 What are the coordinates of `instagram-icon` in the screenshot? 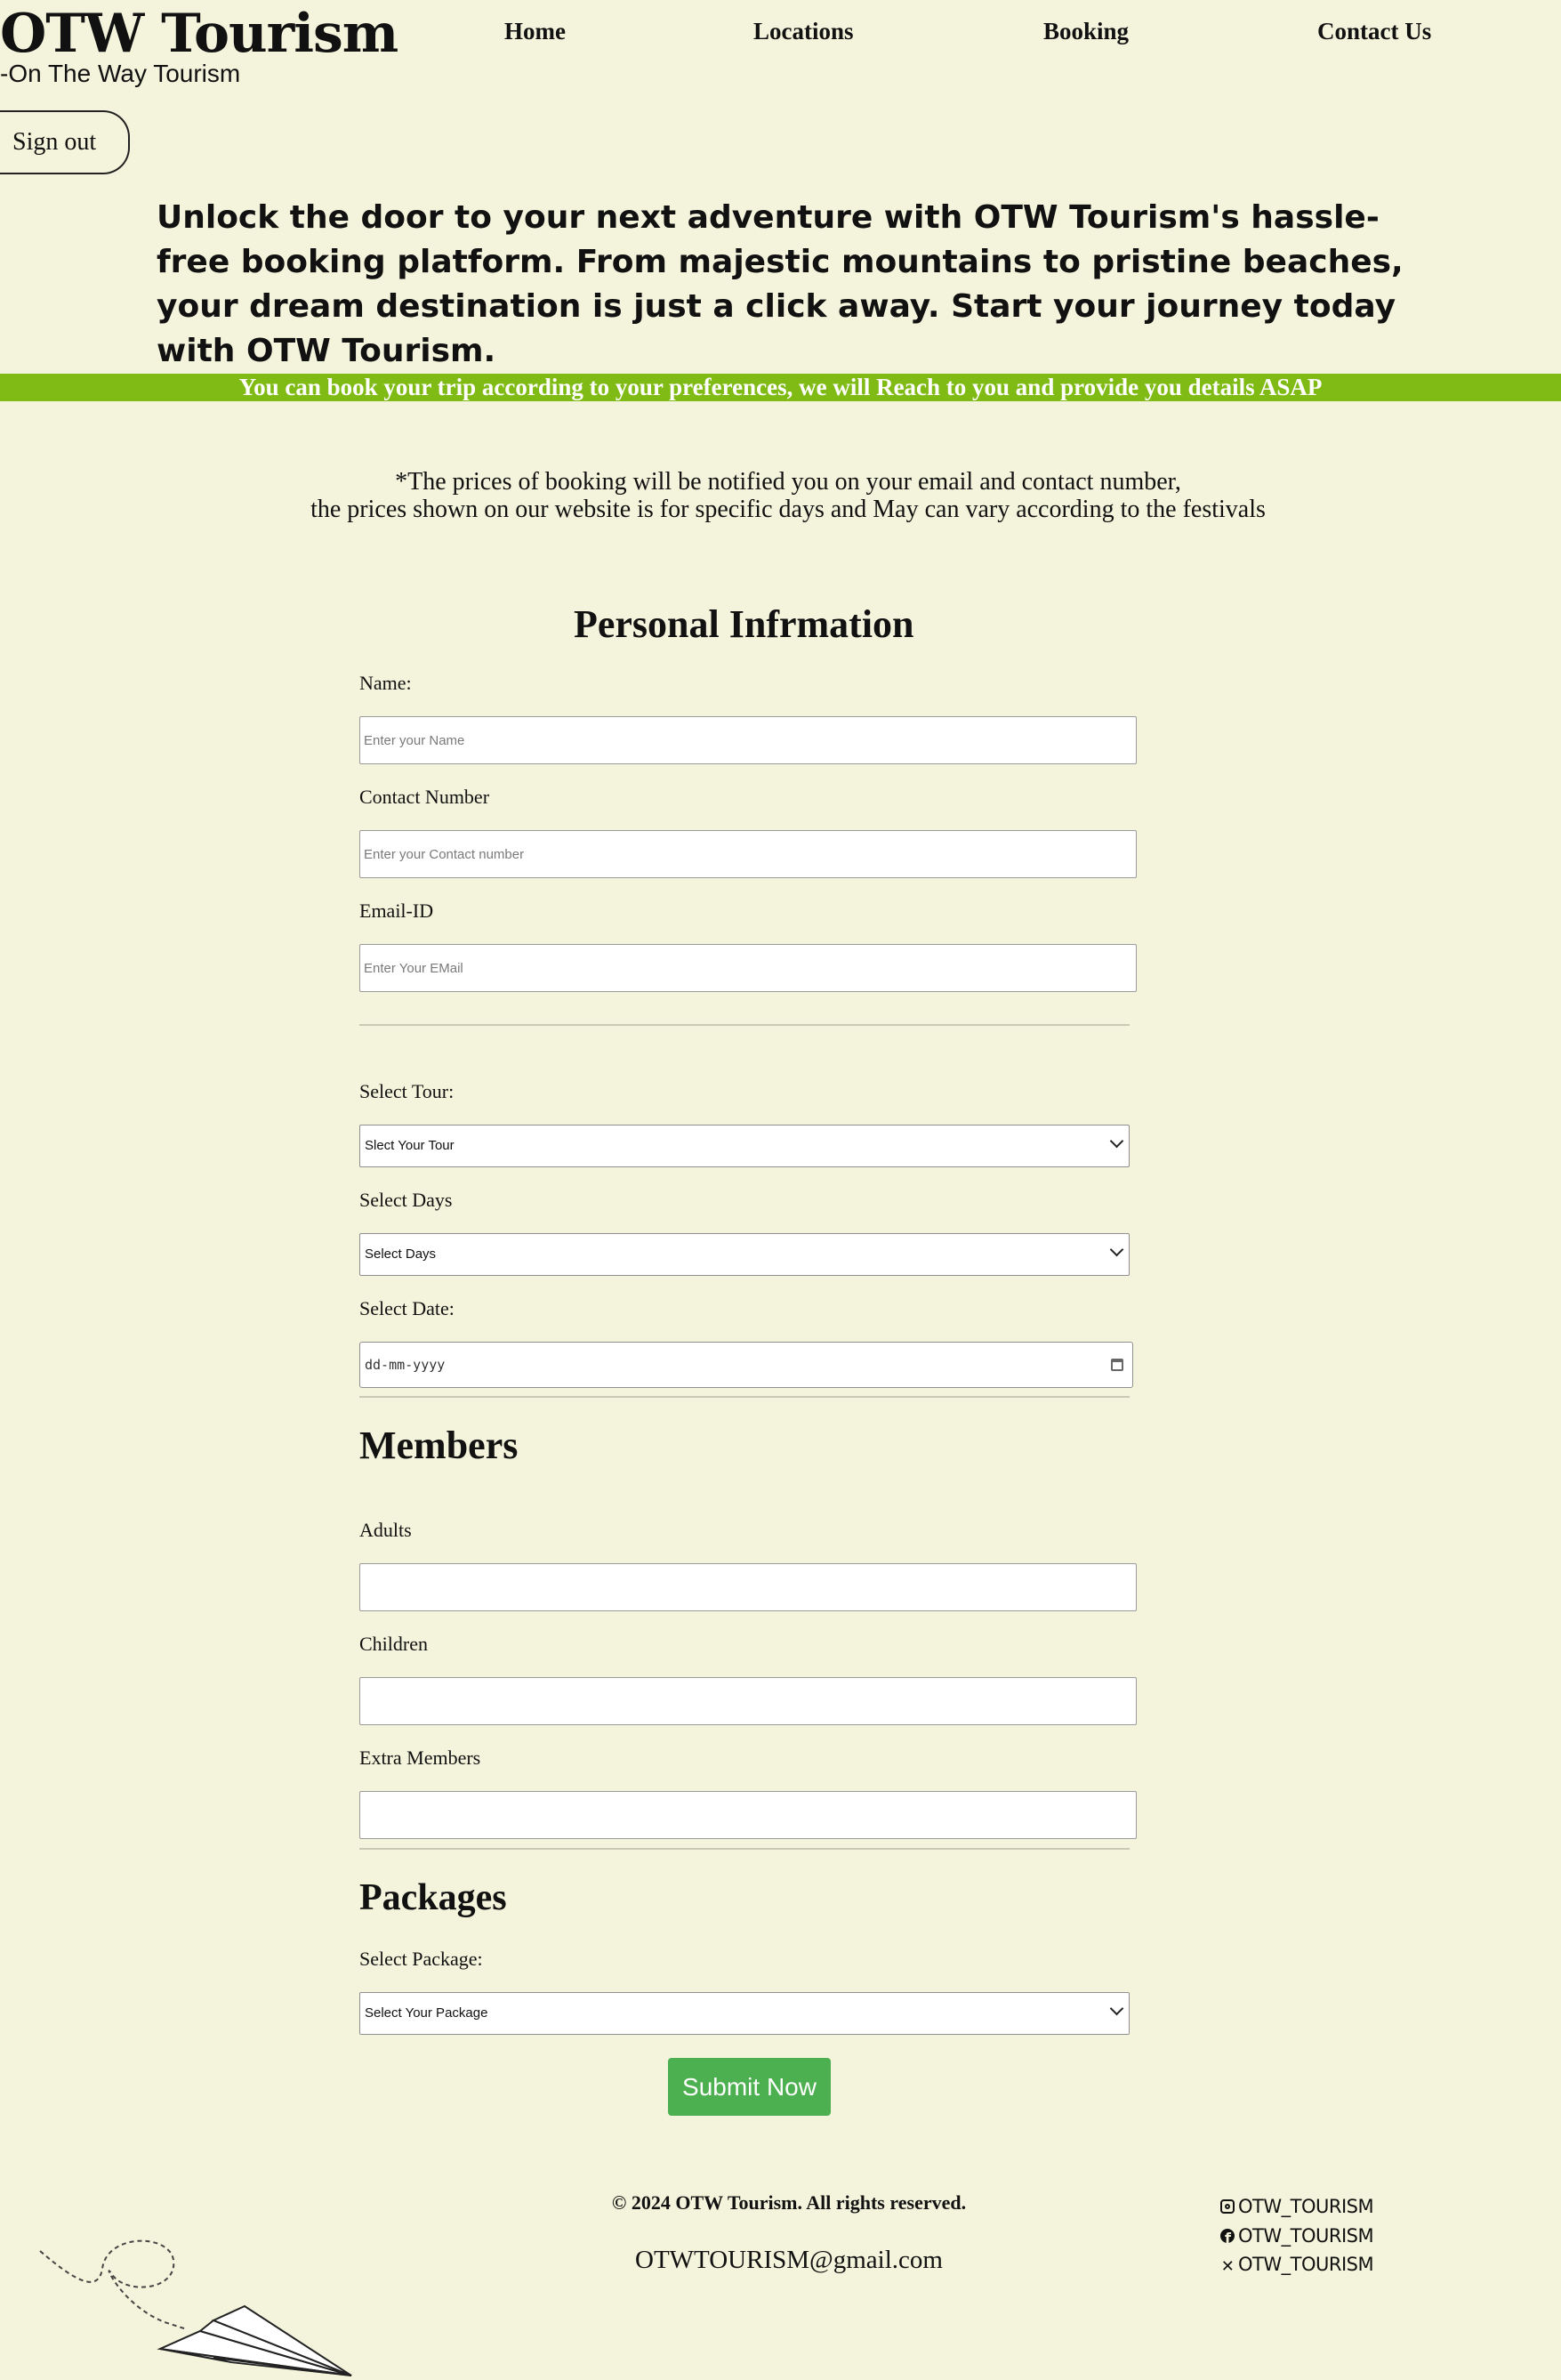 It's located at (1227, 2206).